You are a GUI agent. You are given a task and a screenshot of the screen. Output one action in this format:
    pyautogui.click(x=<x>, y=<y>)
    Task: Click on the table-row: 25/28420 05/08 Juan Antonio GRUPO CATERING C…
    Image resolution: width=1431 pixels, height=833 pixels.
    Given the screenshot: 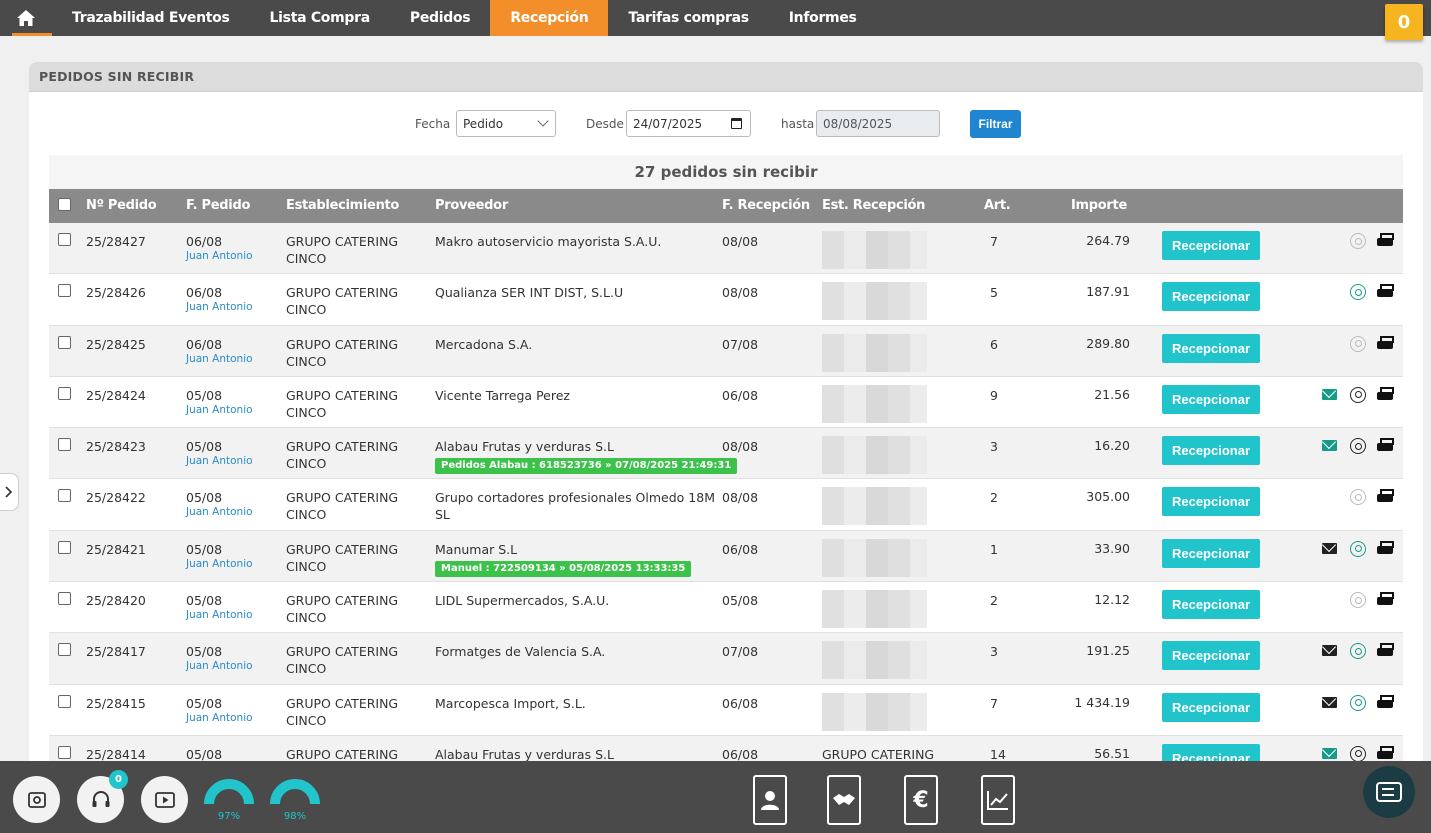 What is the action you would take?
    pyautogui.click(x=726, y=608)
    